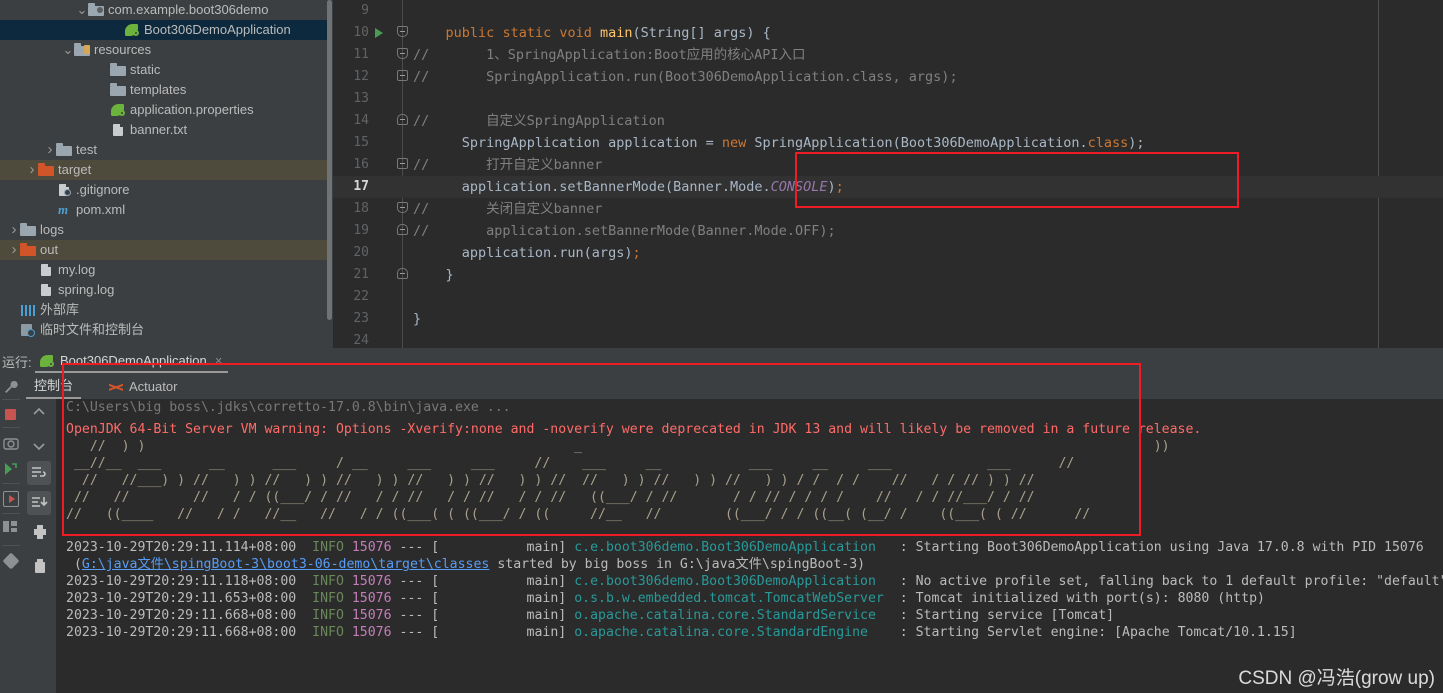 Image resolution: width=1443 pixels, height=693 pixels. I want to click on code-line-20: 20 application.run(args);, so click(888, 253).